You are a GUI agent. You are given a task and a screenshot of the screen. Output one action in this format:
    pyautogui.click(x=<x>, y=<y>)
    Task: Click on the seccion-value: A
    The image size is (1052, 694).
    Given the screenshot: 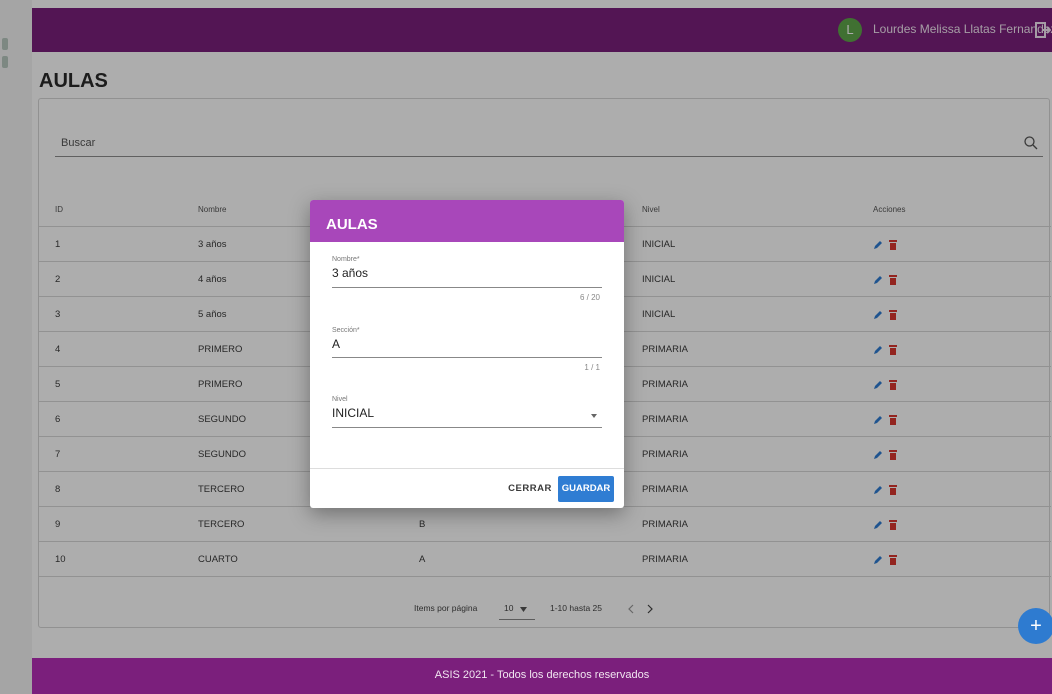 What is the action you would take?
    pyautogui.click(x=336, y=344)
    